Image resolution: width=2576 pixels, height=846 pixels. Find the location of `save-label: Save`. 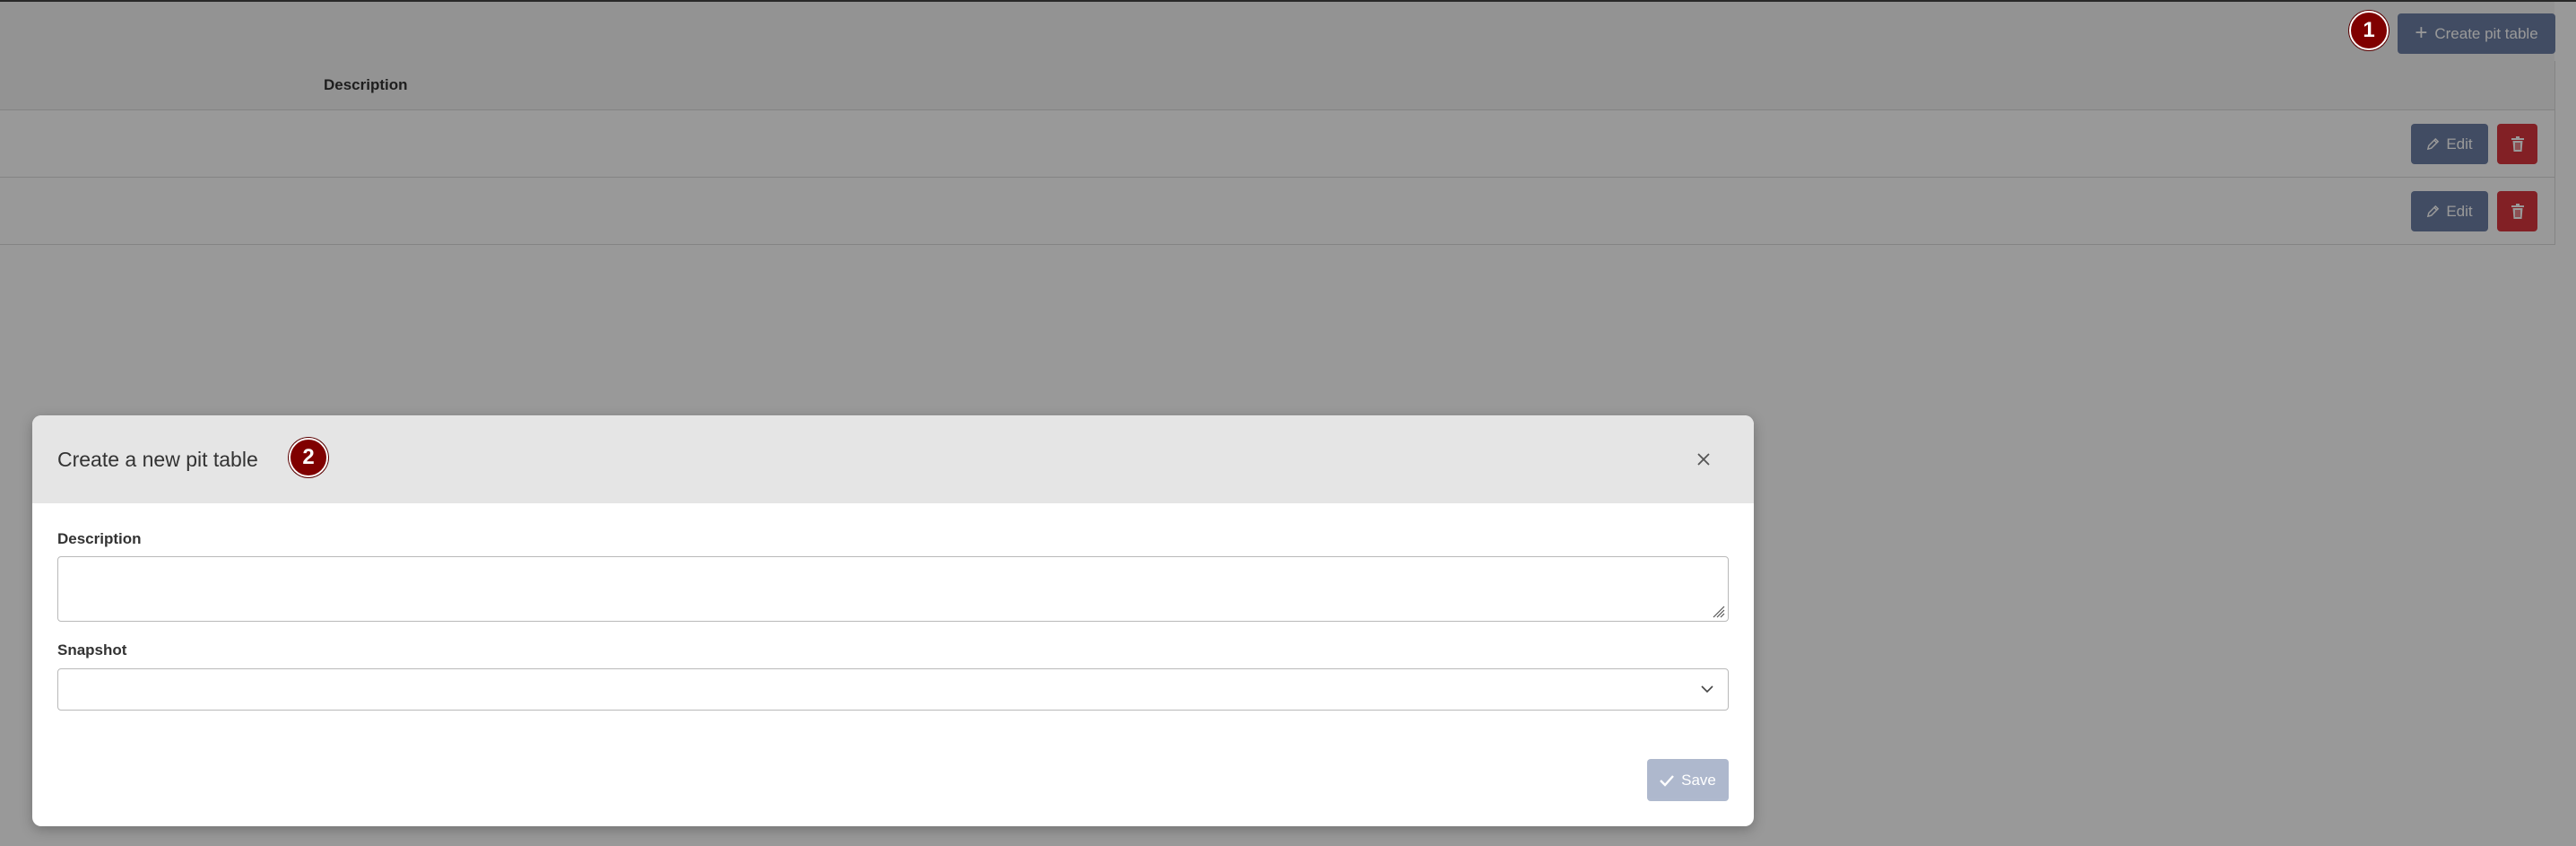

save-label: Save is located at coordinates (1698, 780).